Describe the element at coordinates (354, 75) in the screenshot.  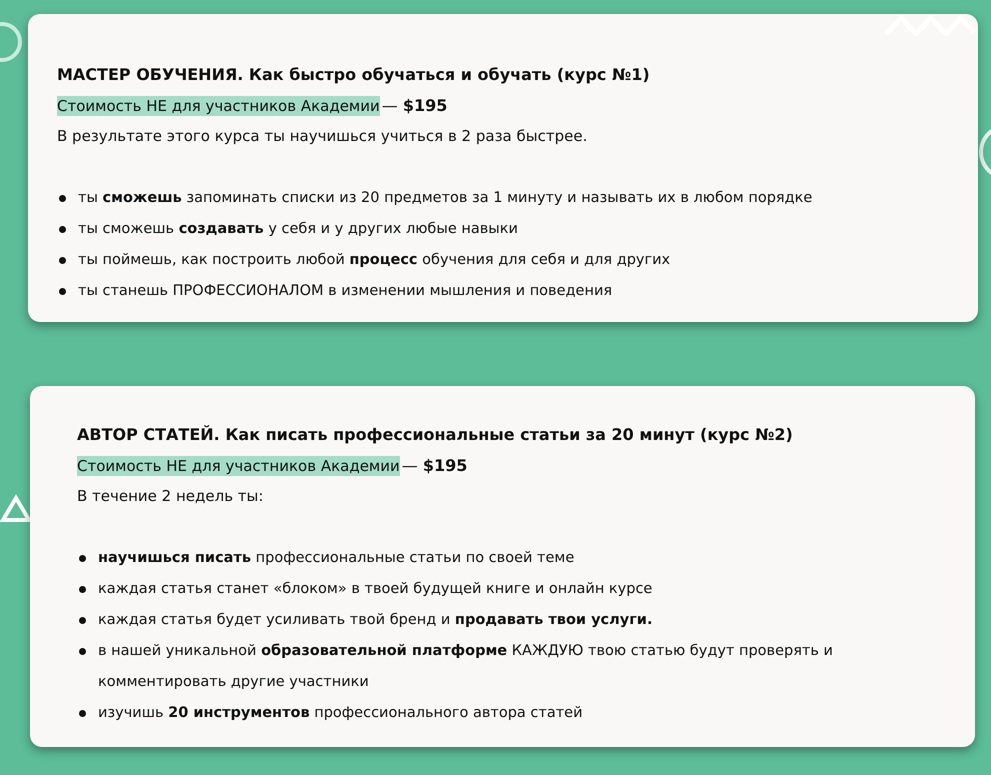
I see `course-title: МАСТЕР ОБУЧЕНИЯ. Как быстро обучаться и обучать (курс №1)` at that location.